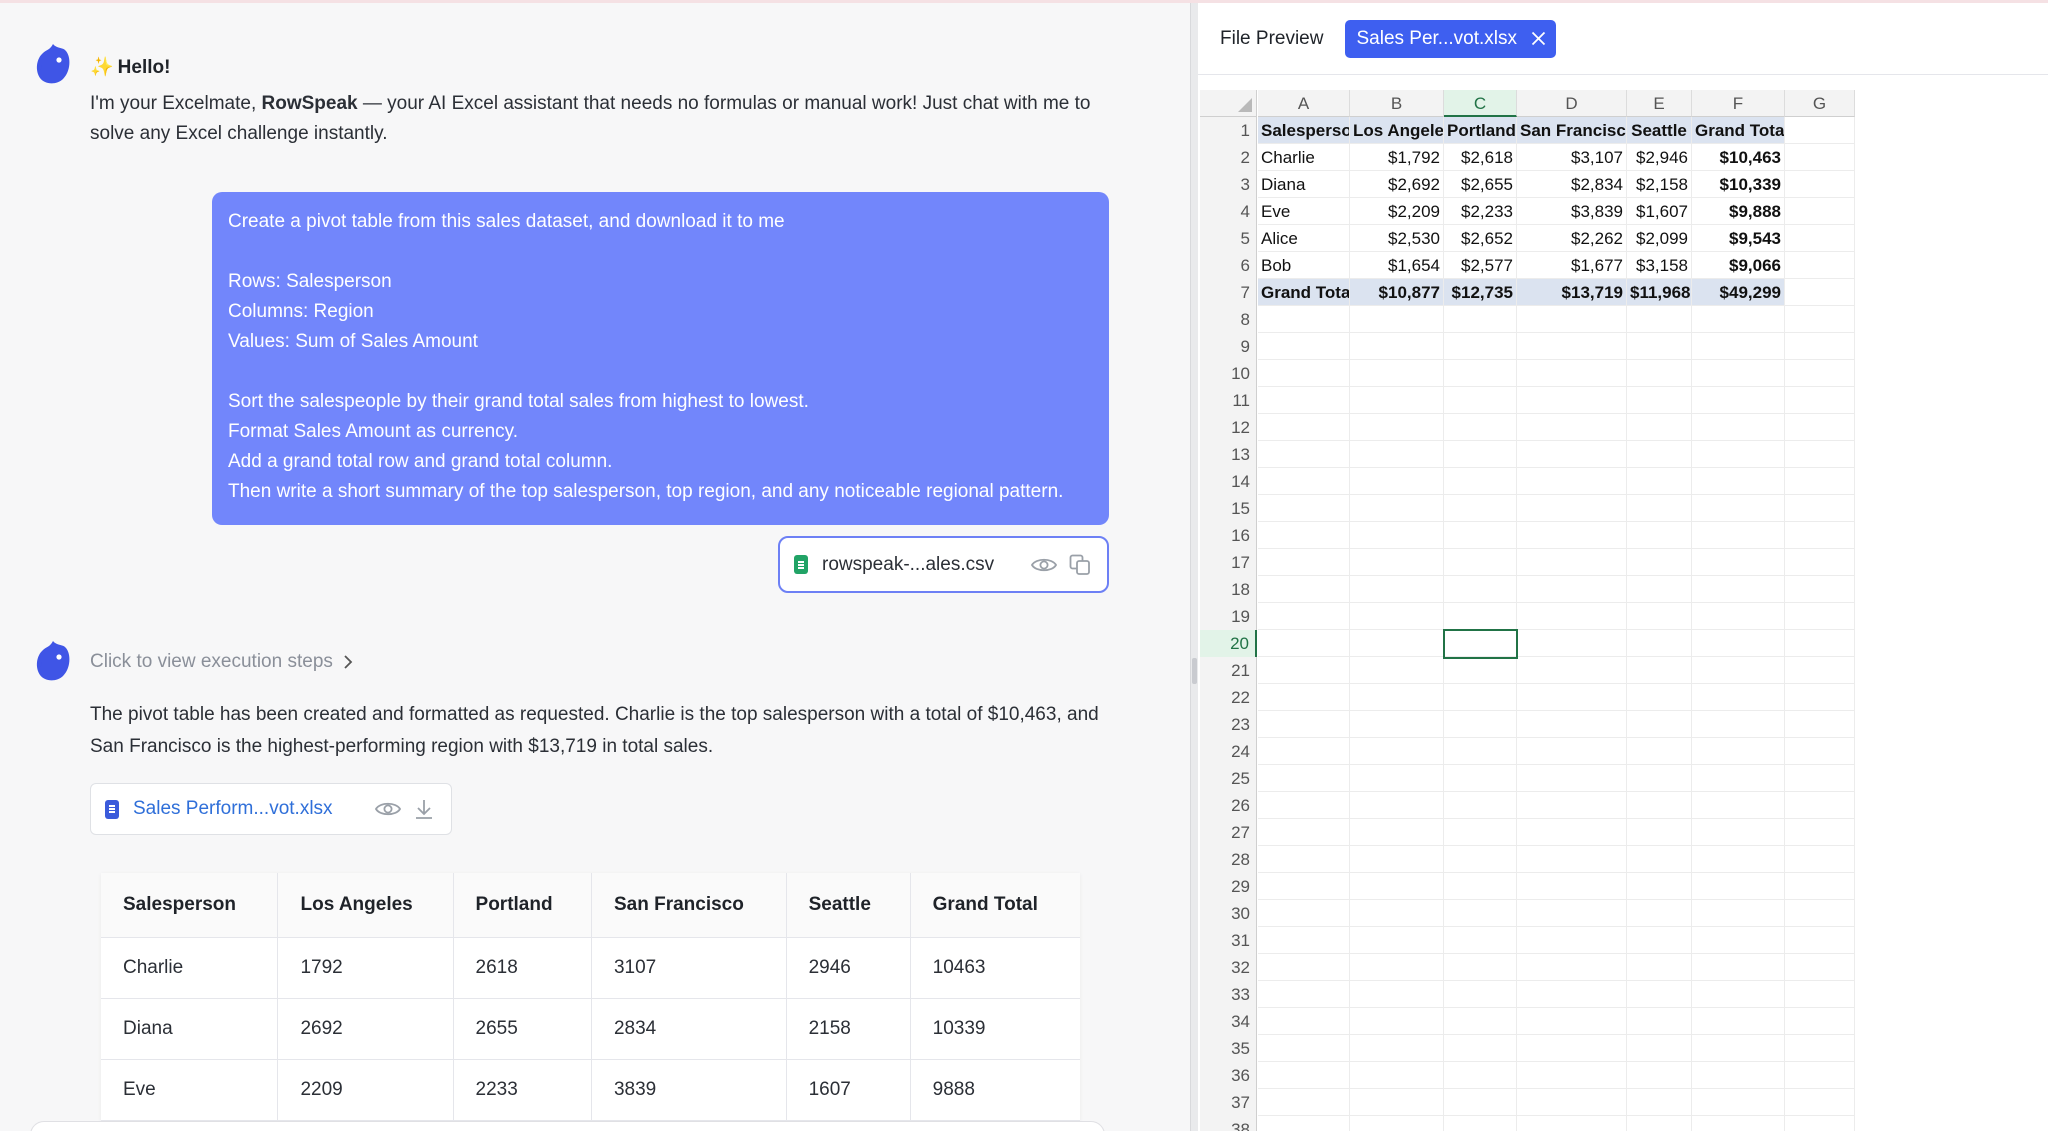  I want to click on output-file-name: Sales Perform...vot.xlsx, so click(249, 809).